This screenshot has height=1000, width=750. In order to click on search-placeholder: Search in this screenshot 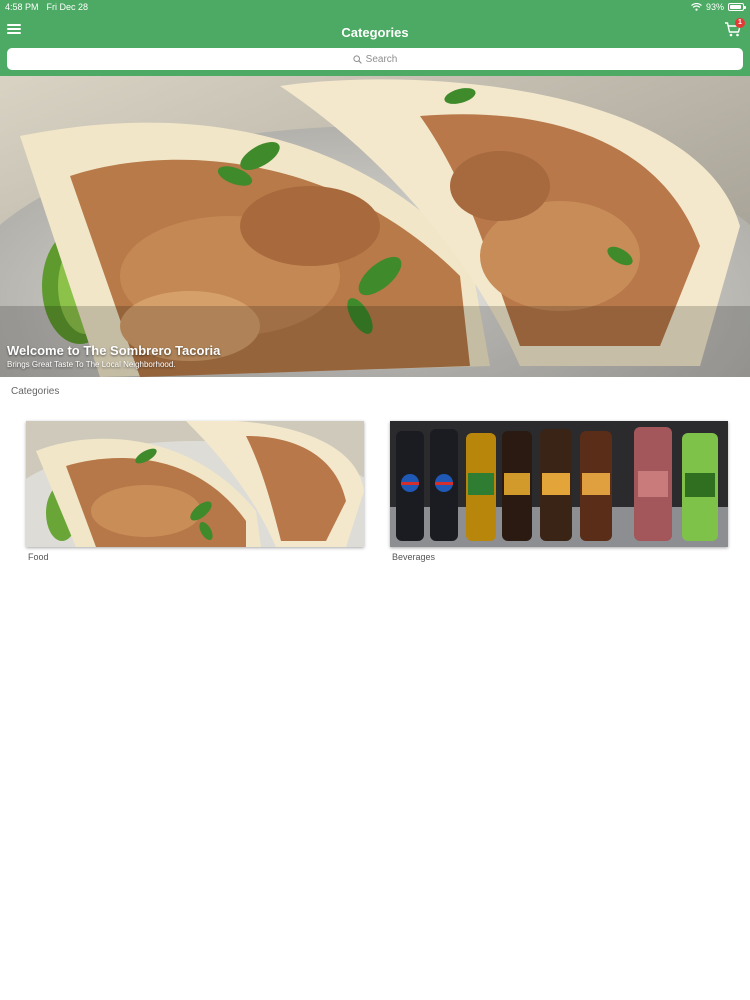, I will do `click(381, 59)`.